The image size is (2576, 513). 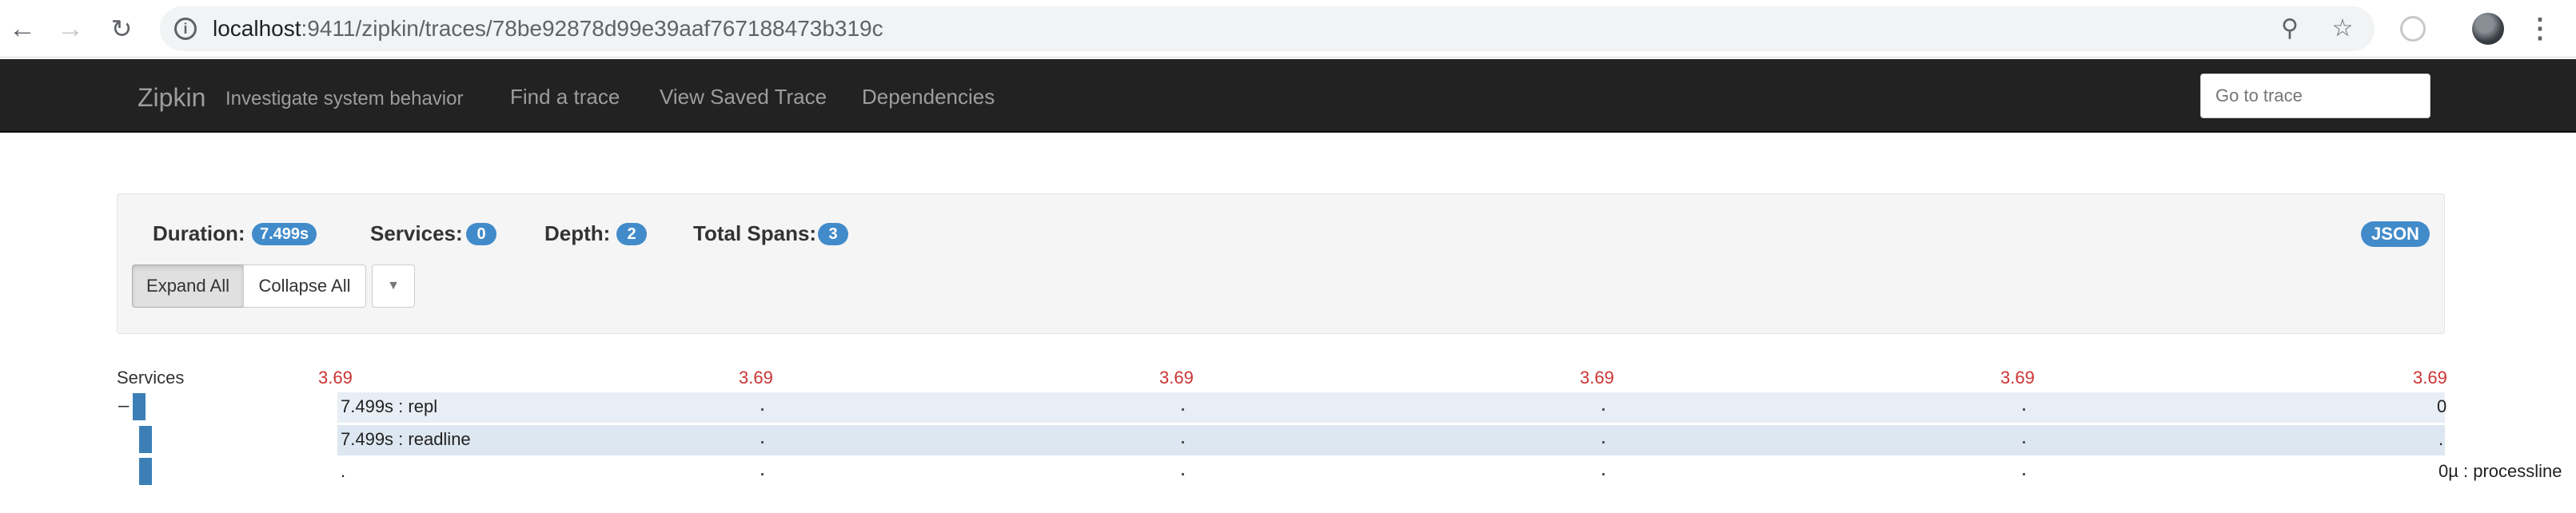 What do you see at coordinates (122, 29) in the screenshot?
I see `reload-icon: ↻` at bounding box center [122, 29].